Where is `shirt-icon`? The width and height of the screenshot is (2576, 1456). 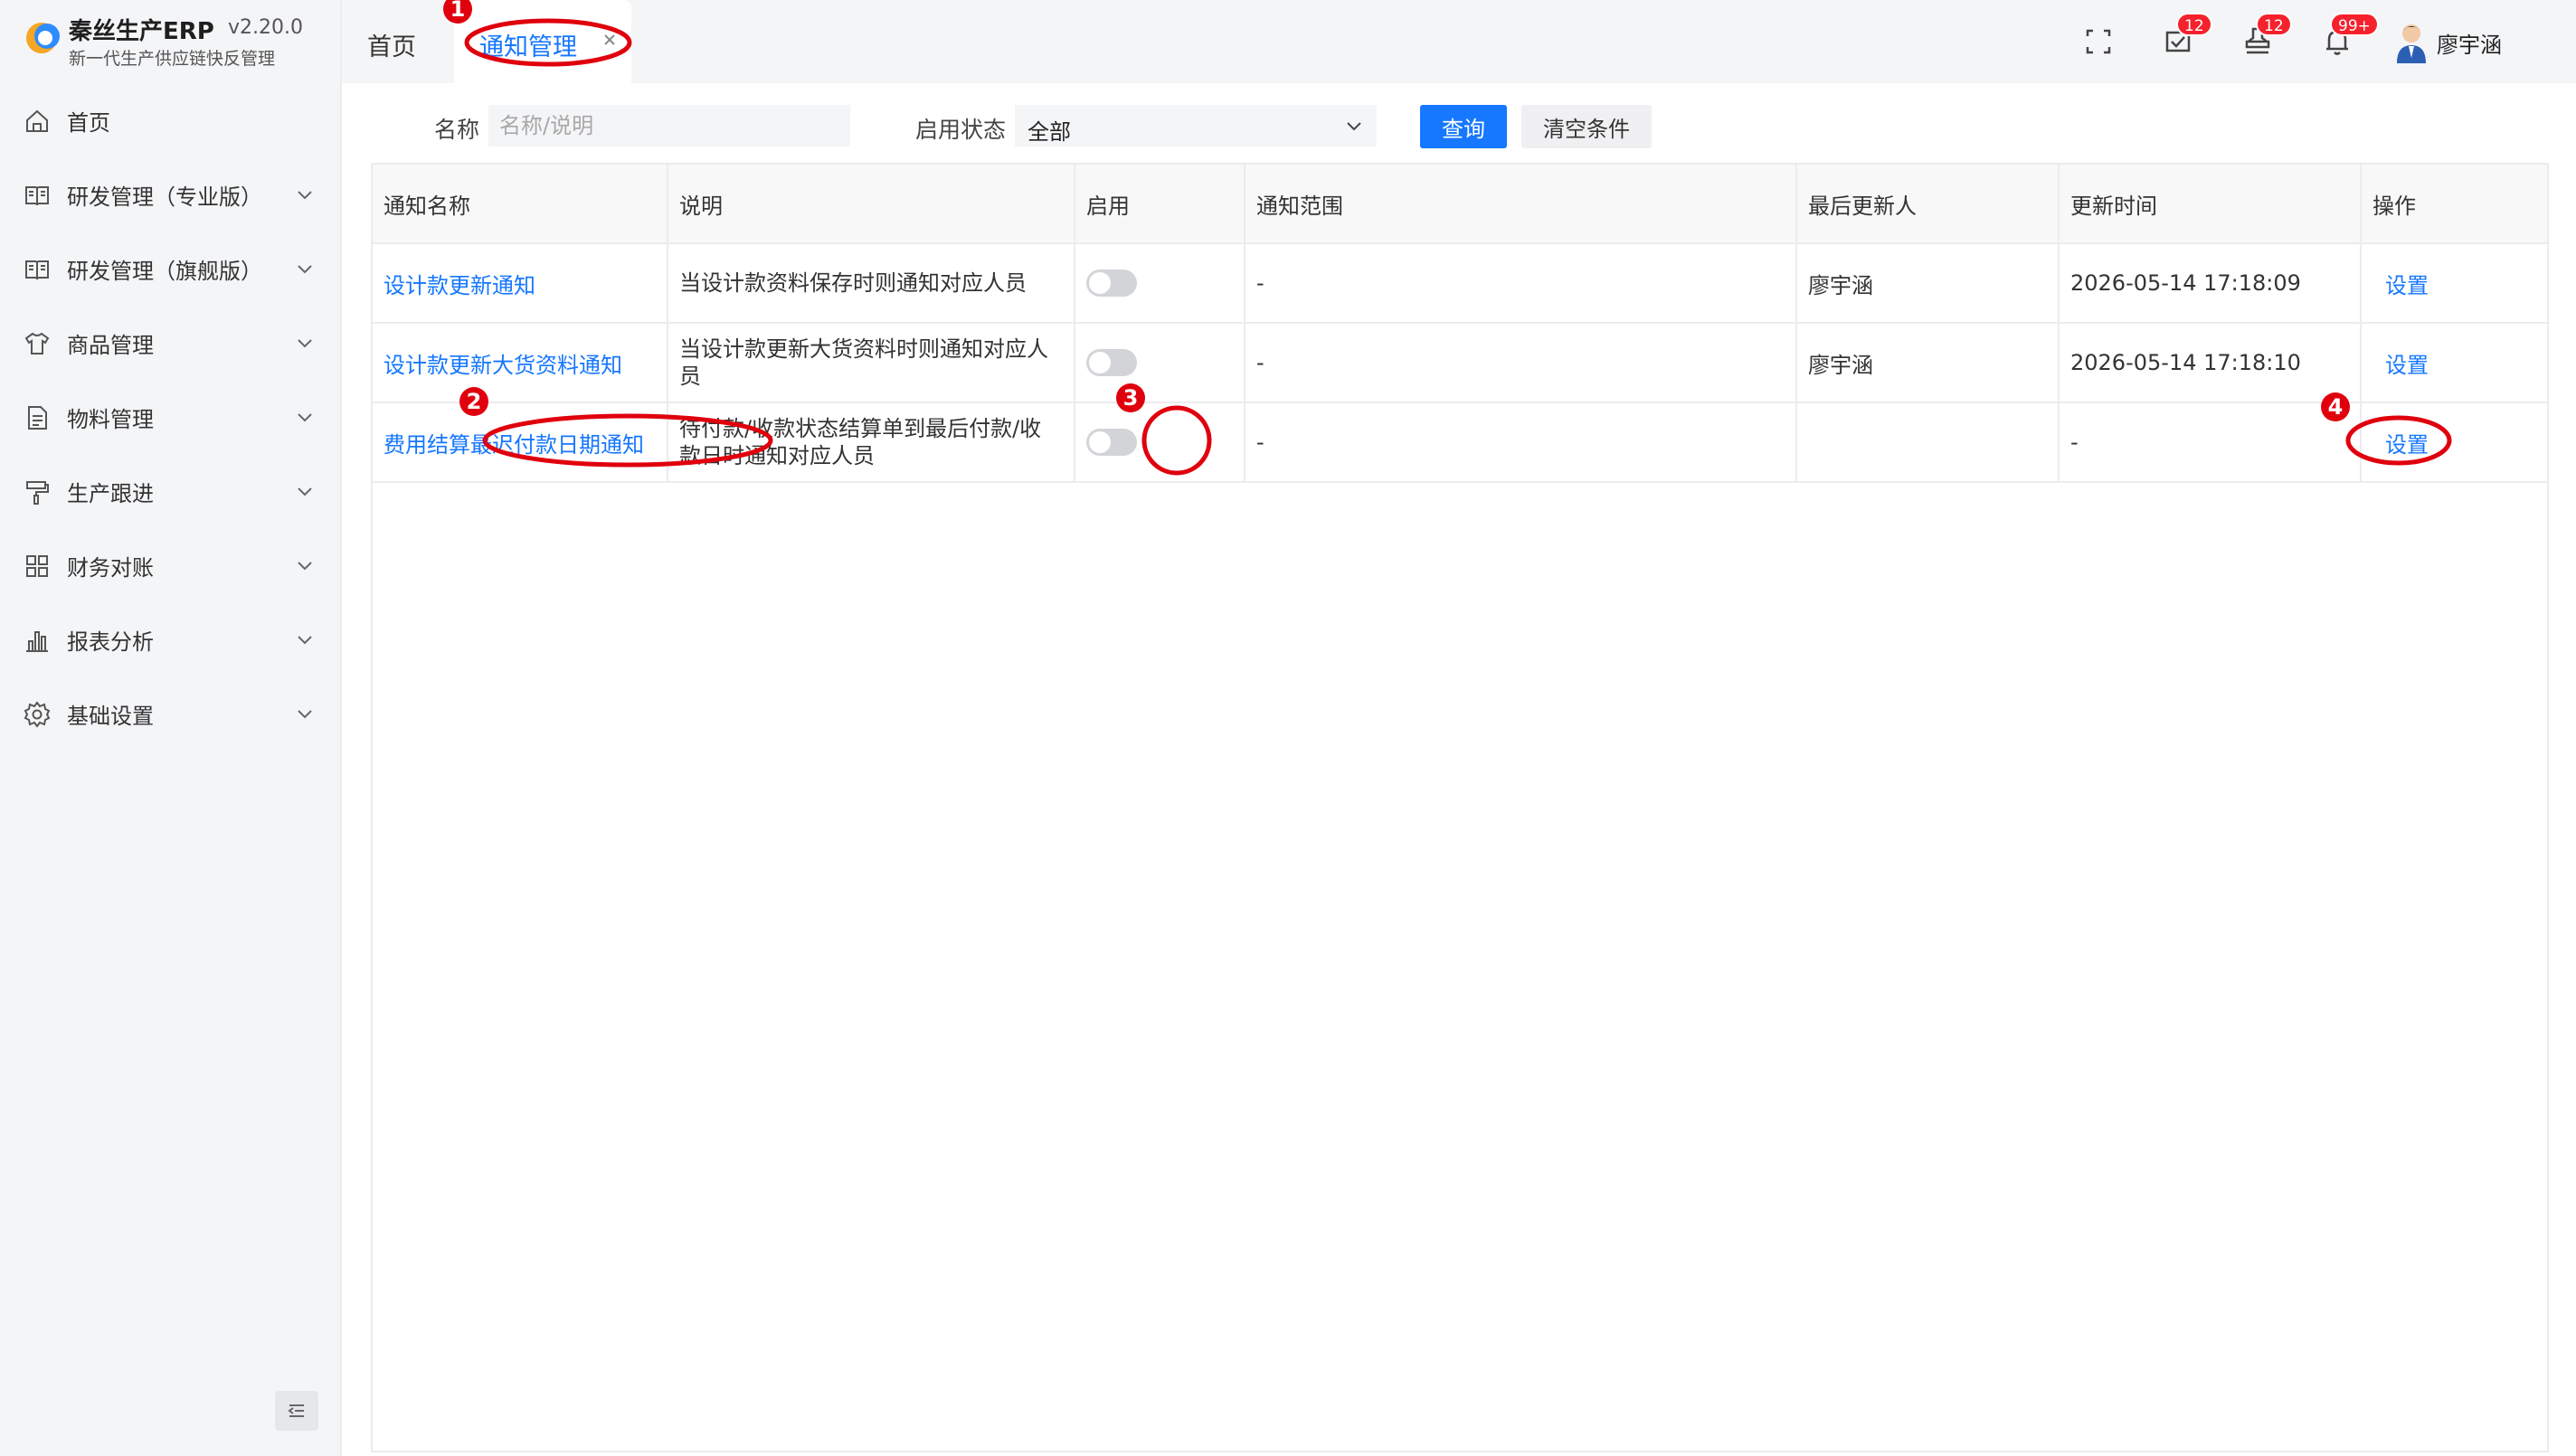 shirt-icon is located at coordinates (37, 343).